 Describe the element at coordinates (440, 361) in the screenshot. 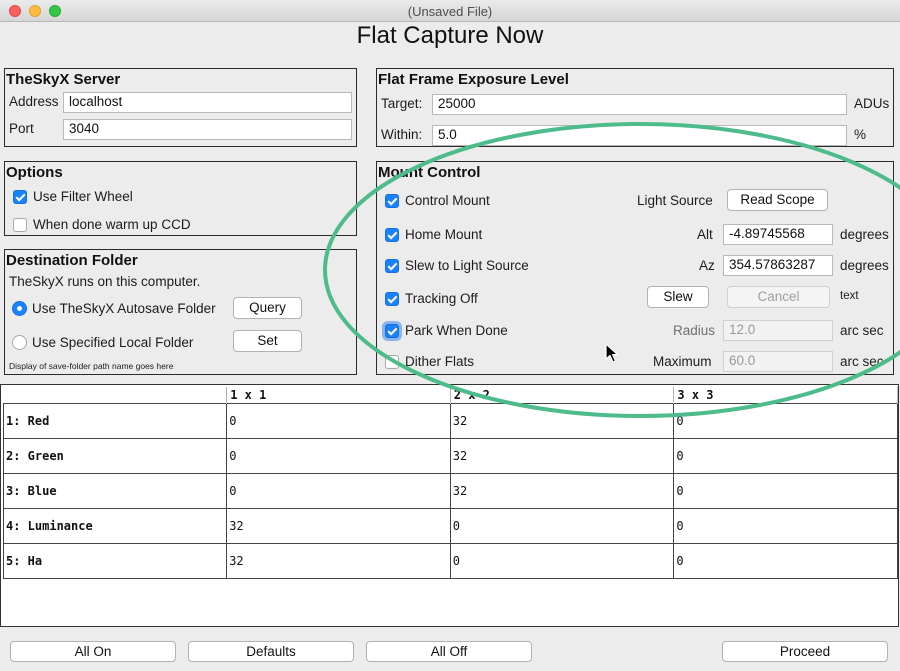

I see `dither-flats-label: Dither Flats` at that location.